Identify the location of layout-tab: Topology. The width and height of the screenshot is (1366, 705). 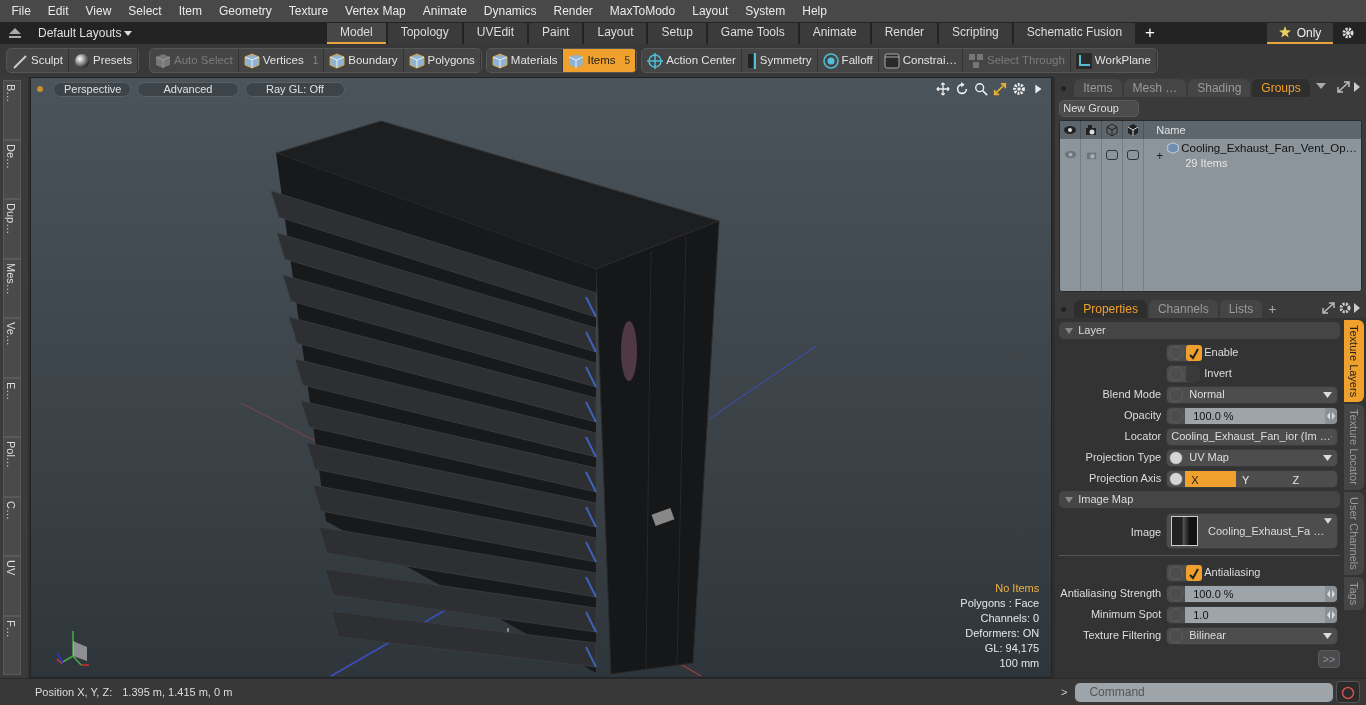
(424, 33).